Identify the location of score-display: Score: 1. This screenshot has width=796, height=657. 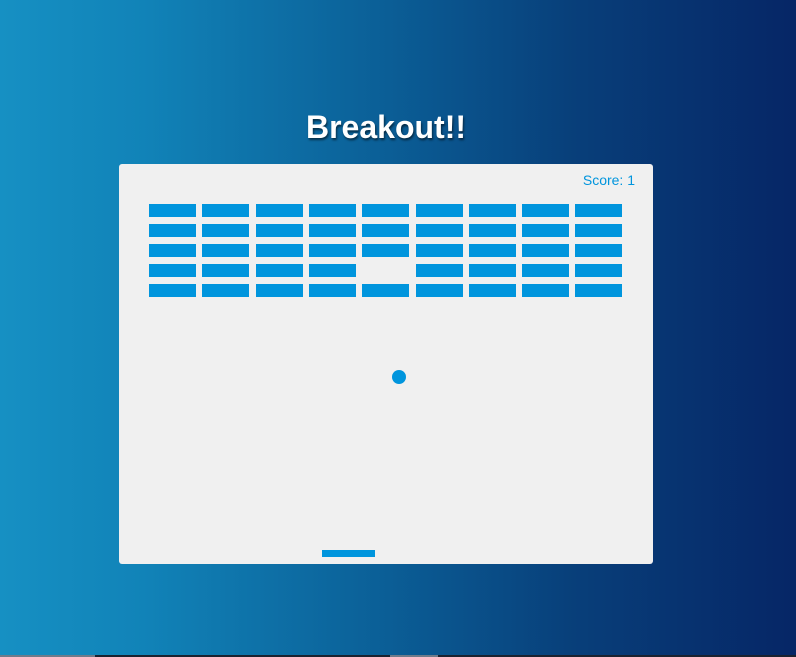
(608, 180).